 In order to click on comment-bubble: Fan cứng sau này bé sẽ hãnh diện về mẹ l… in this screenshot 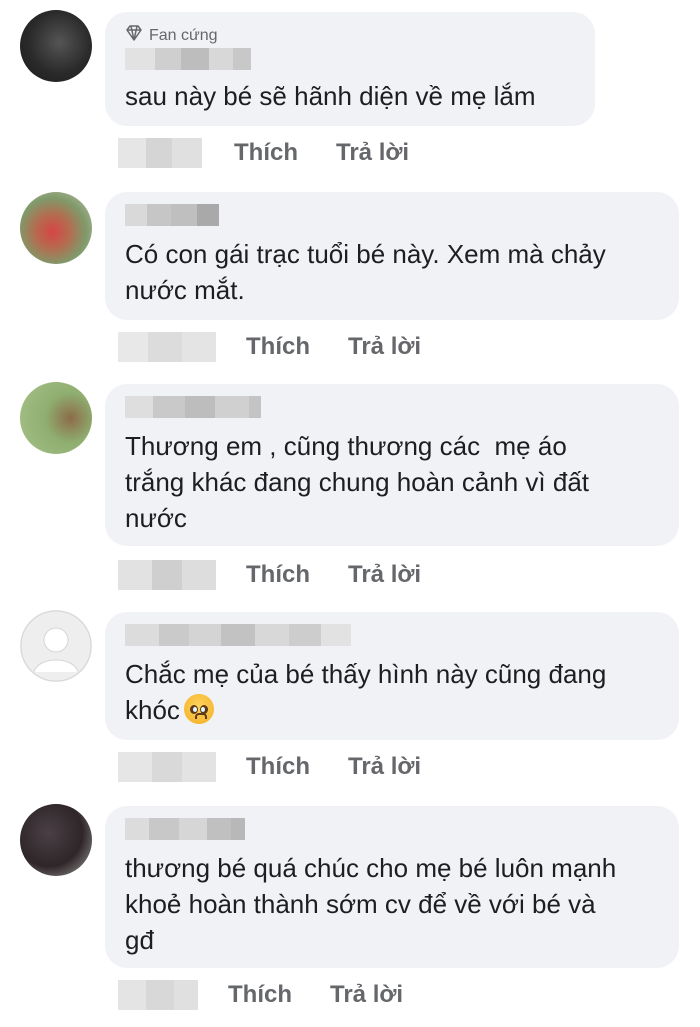, I will do `click(350, 69)`.